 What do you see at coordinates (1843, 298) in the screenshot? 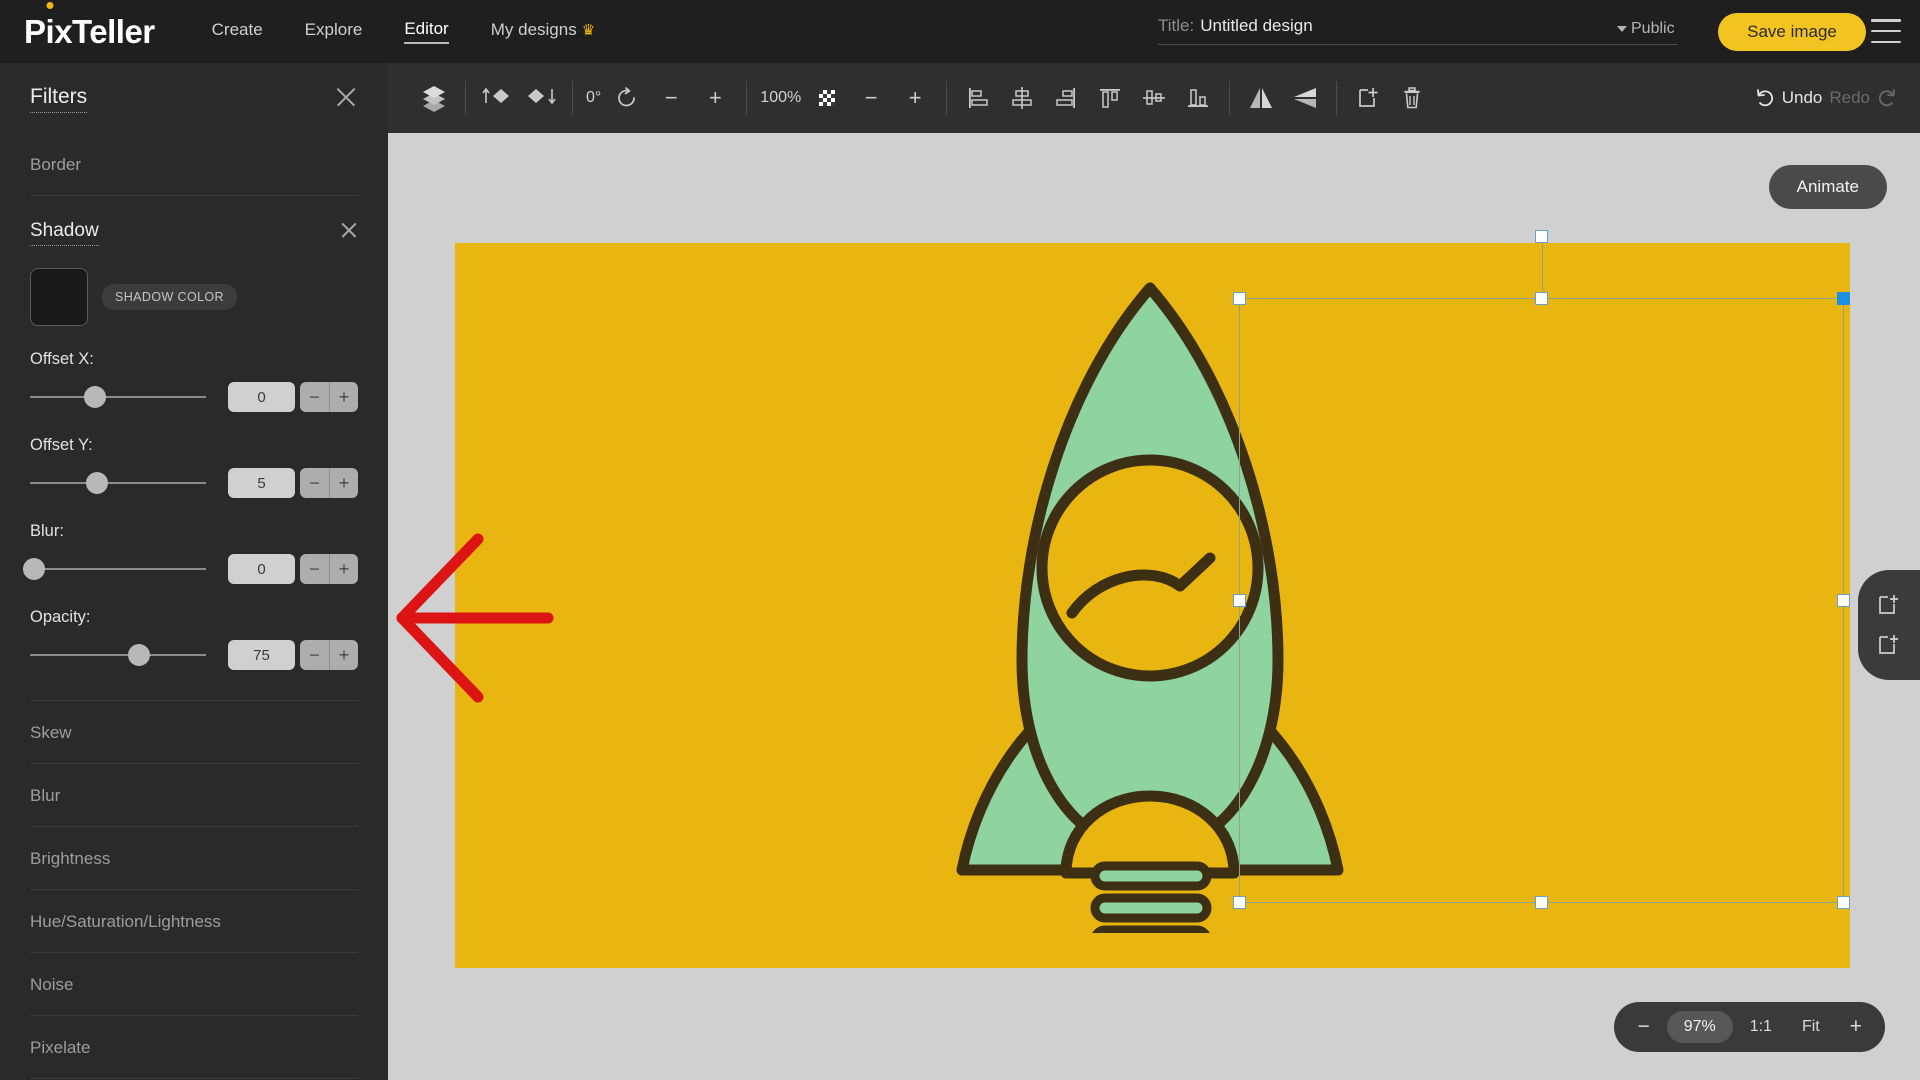
I see `resize-handle-top-right` at bounding box center [1843, 298].